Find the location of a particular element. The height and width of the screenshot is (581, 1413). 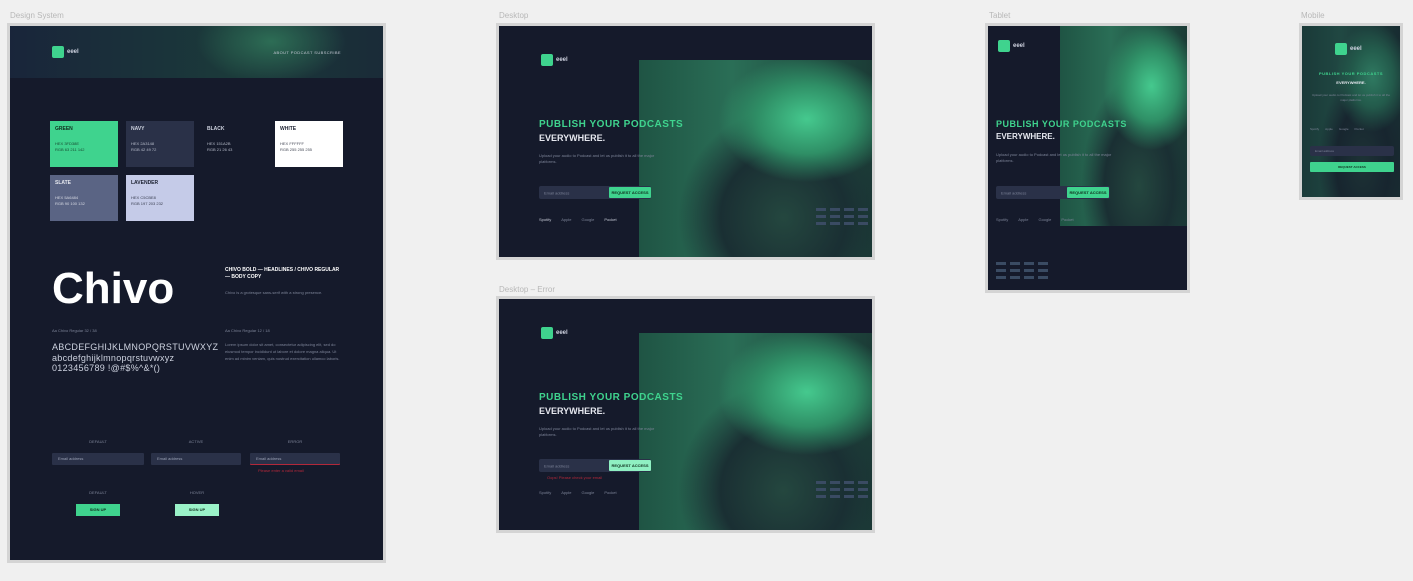

frame-label-tablet: Tablet is located at coordinates (1000, 15).